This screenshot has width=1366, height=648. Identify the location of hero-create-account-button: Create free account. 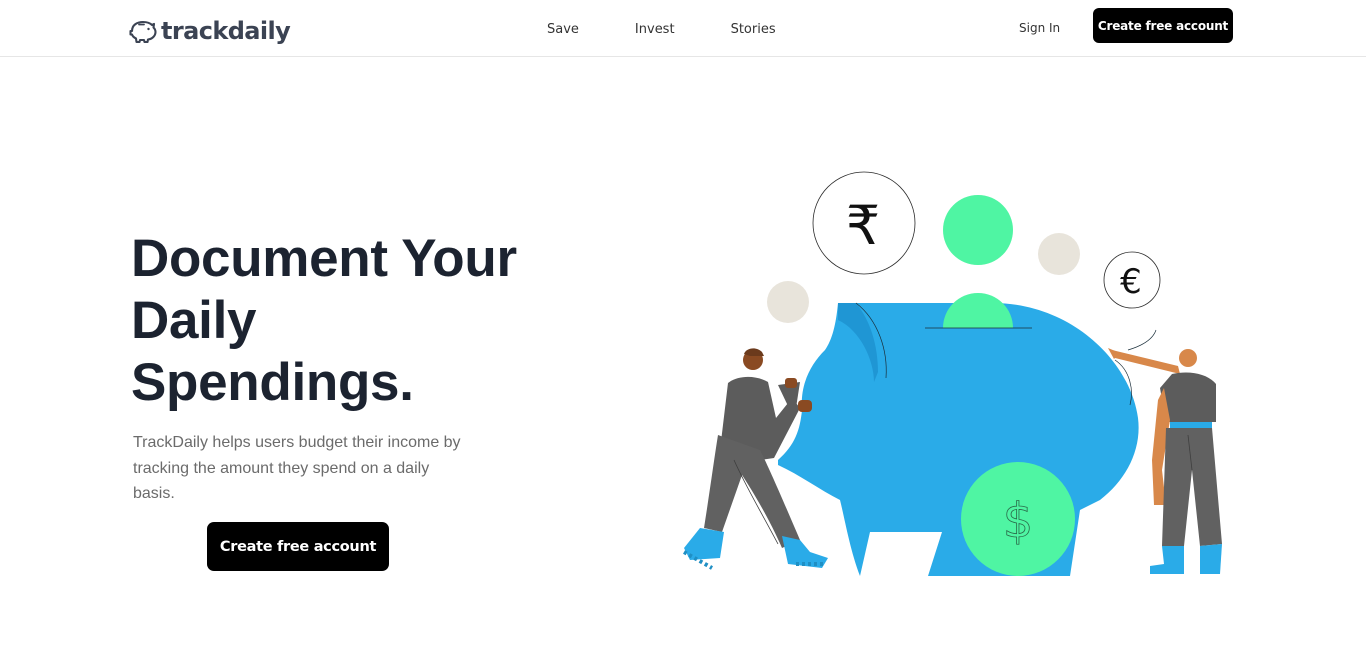
(298, 546).